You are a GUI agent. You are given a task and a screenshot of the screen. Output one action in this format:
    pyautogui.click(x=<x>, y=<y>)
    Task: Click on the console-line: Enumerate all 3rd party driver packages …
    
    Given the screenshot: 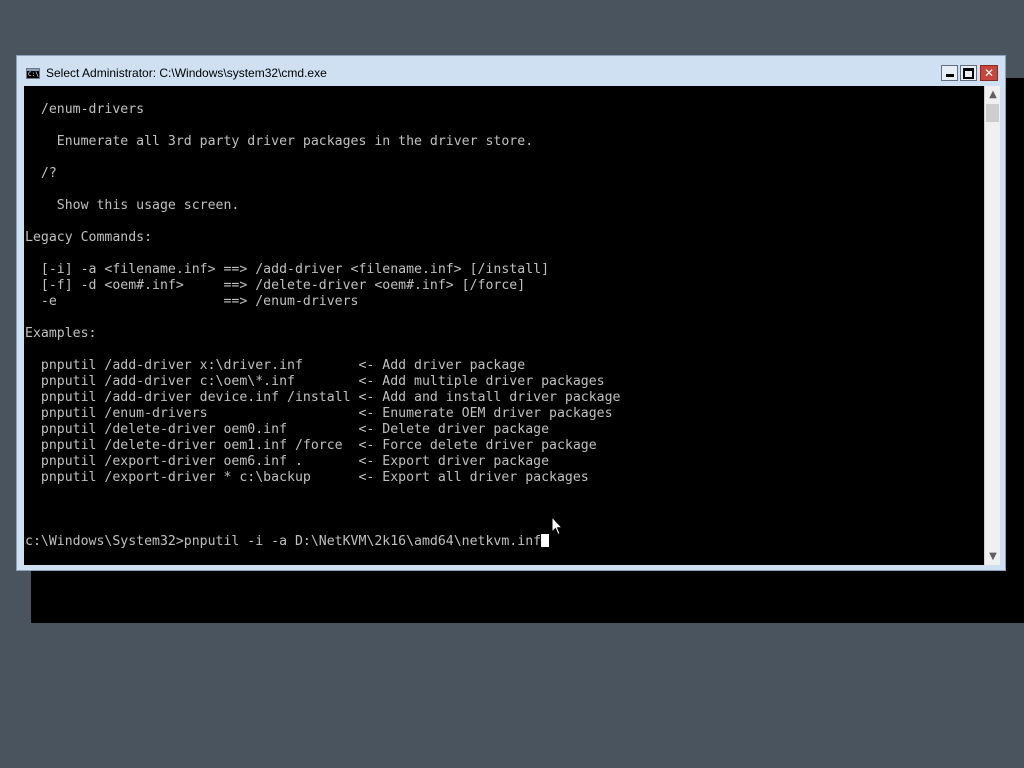 What is the action you would take?
    pyautogui.click(x=295, y=141)
    